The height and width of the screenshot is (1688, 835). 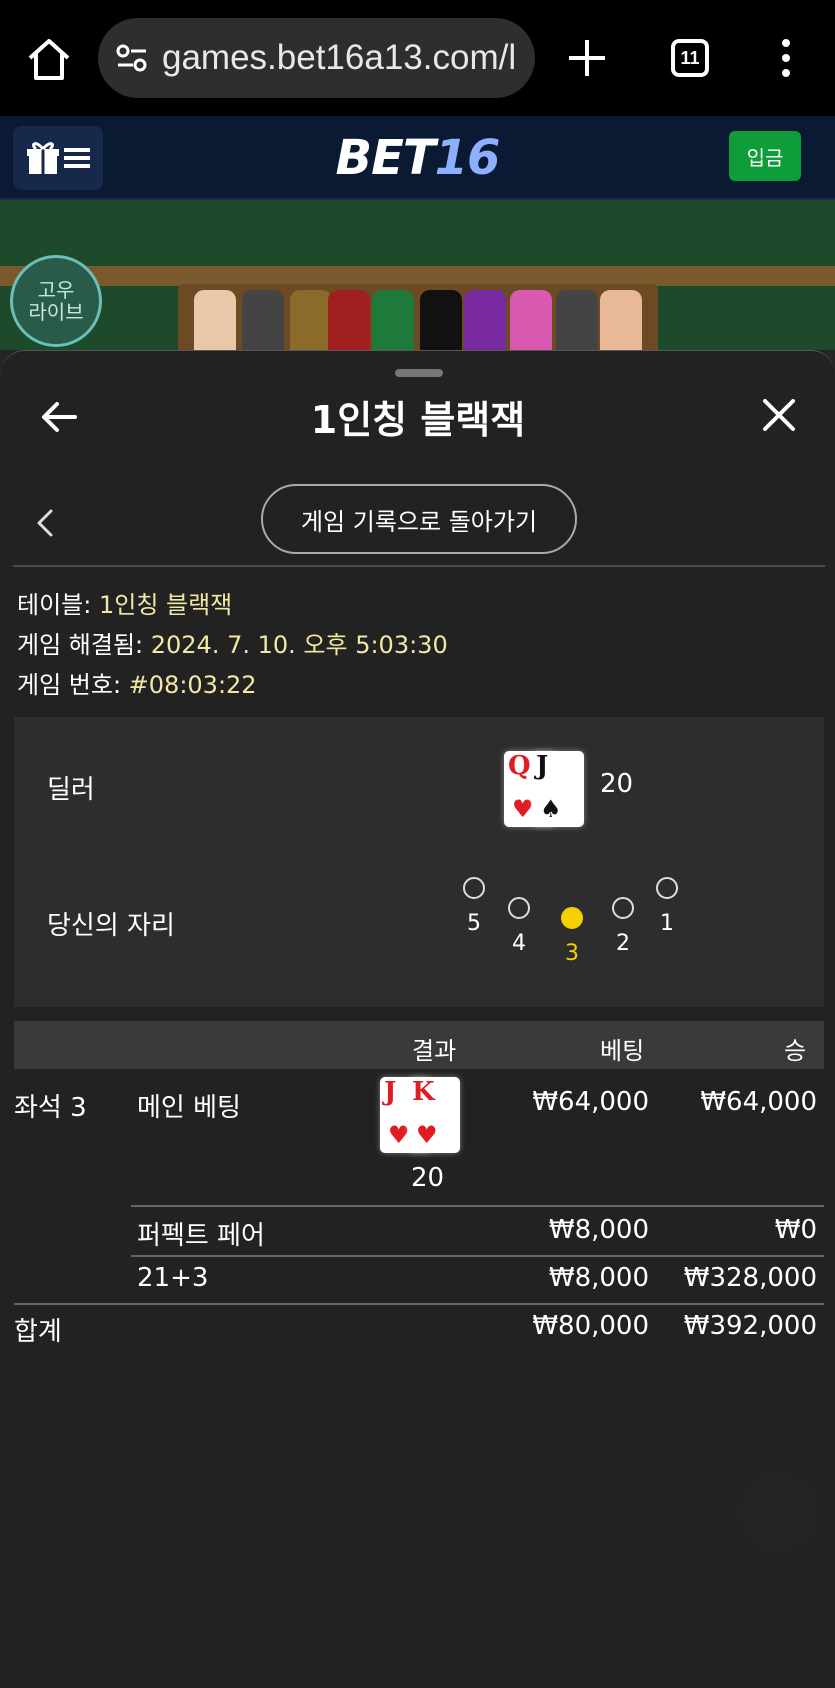 I want to click on divider, so click(x=419, y=566).